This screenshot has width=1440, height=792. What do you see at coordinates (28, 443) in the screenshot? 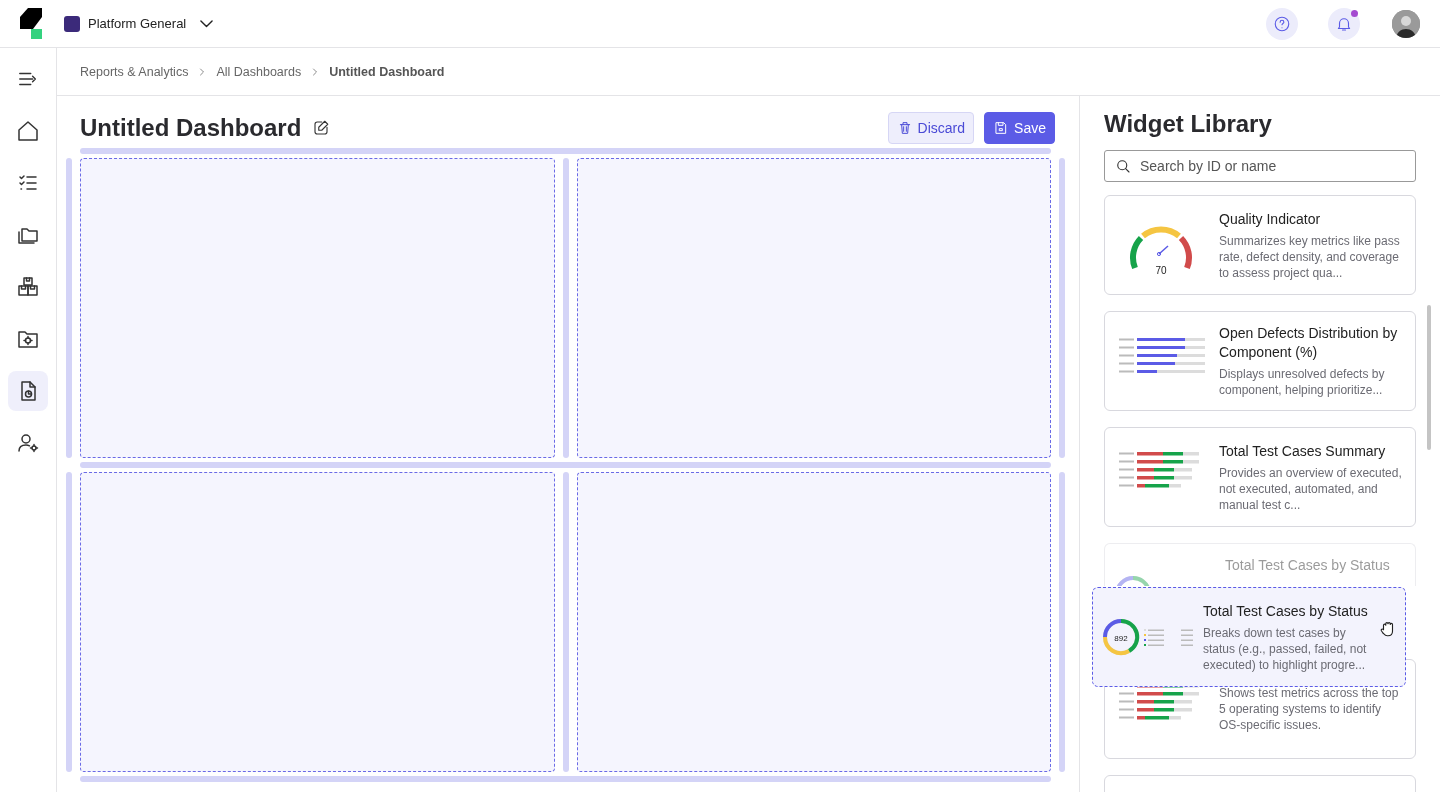
I see `user-gear-icon` at bounding box center [28, 443].